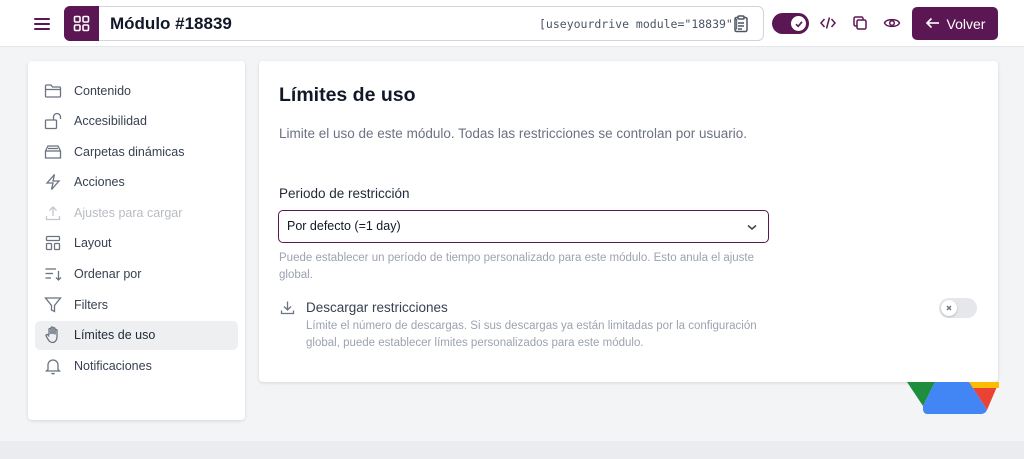 The height and width of the screenshot is (459, 1024). I want to click on restriction-period-value: Por defecto (=1 day), so click(344, 226).